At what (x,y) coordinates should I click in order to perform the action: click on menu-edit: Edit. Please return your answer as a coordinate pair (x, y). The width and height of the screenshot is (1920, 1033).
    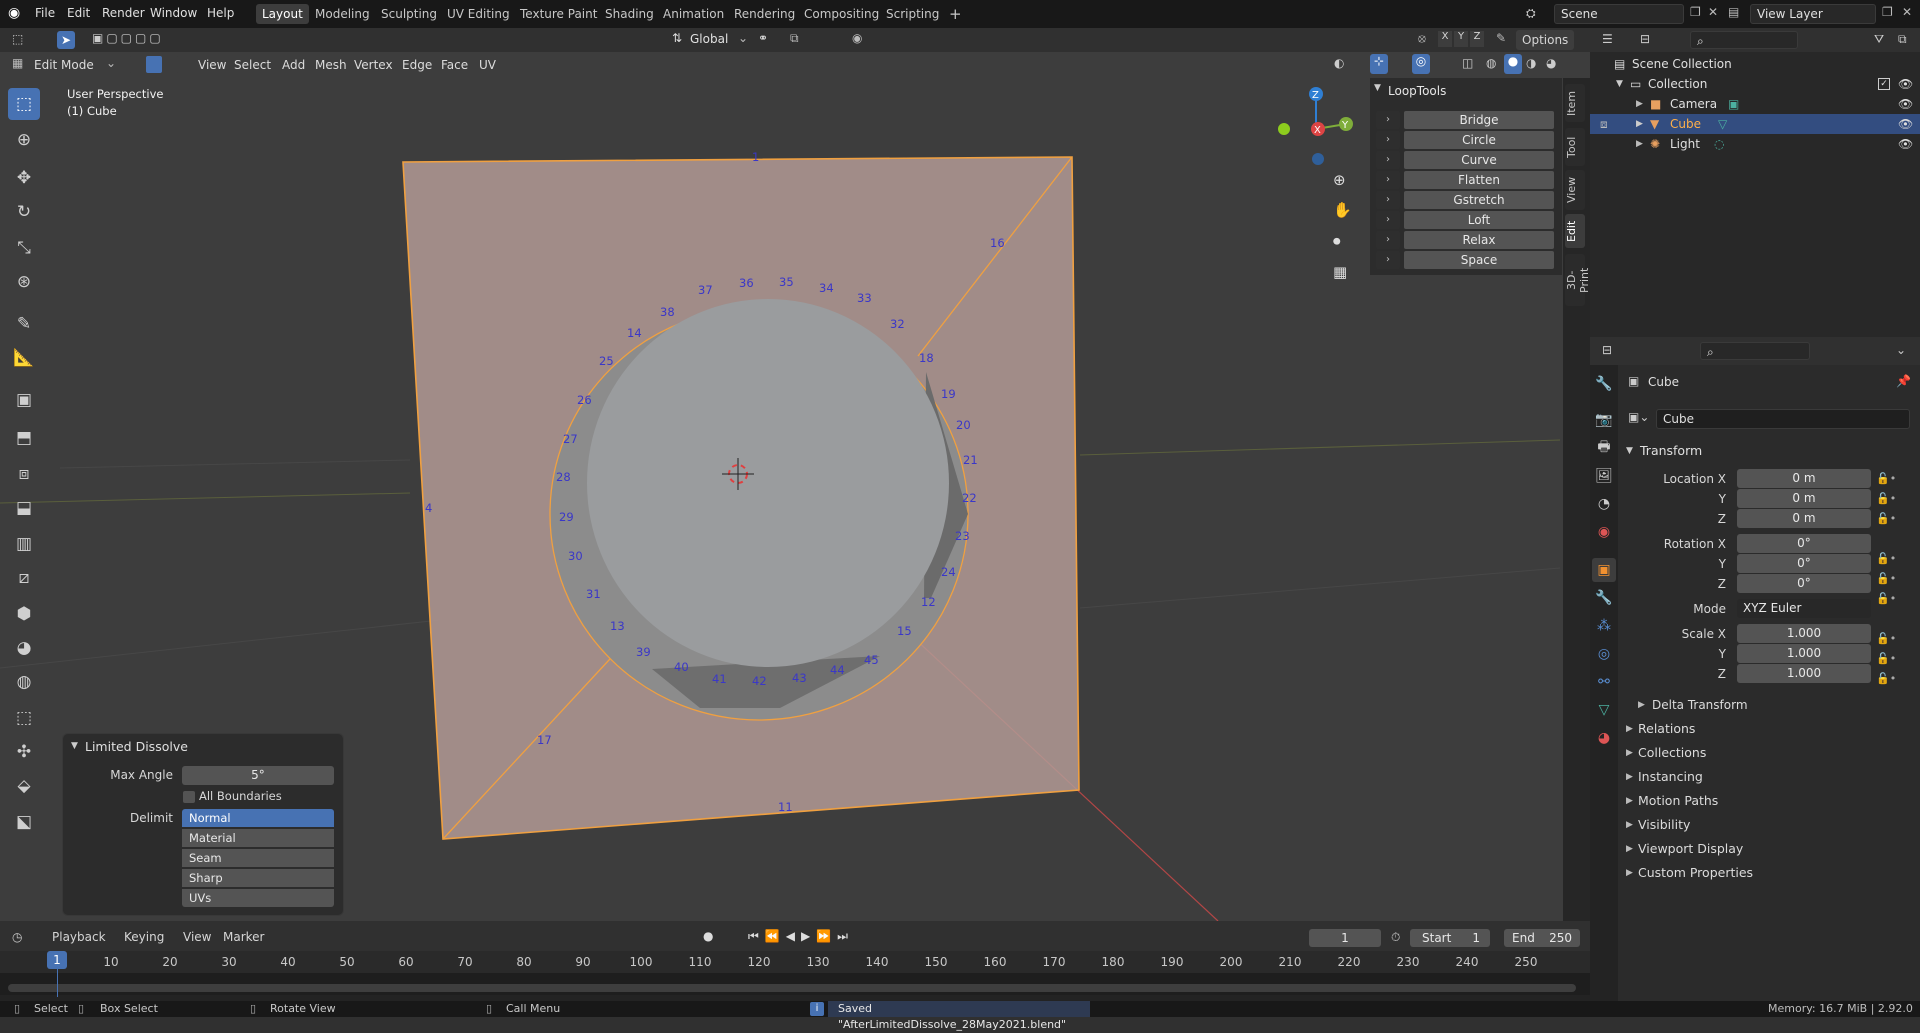
    Looking at the image, I should click on (78, 13).